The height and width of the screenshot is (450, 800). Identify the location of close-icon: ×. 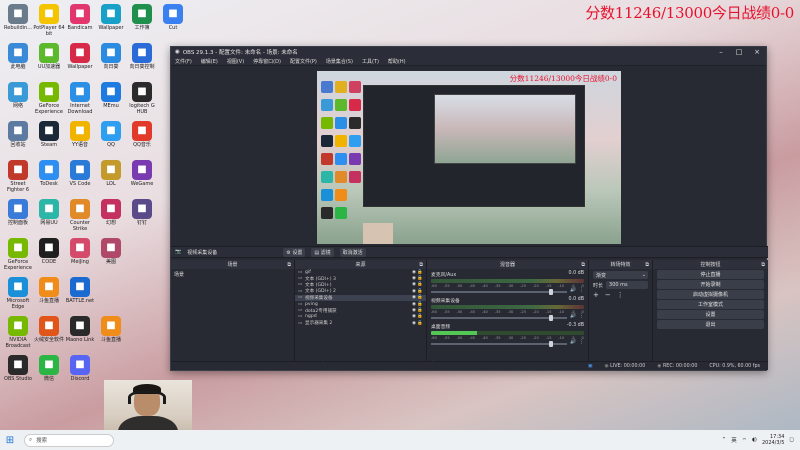
(757, 52).